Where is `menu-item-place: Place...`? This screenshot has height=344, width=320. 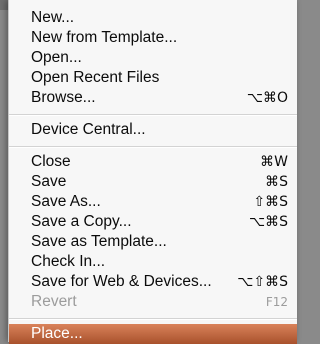 menu-item-place: Place... is located at coordinates (153, 334).